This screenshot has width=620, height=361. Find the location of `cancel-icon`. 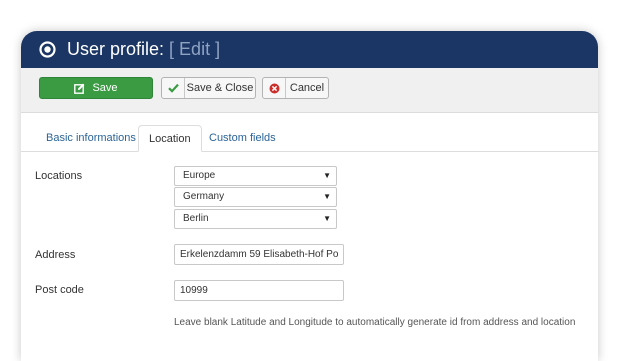

cancel-icon is located at coordinates (274, 88).